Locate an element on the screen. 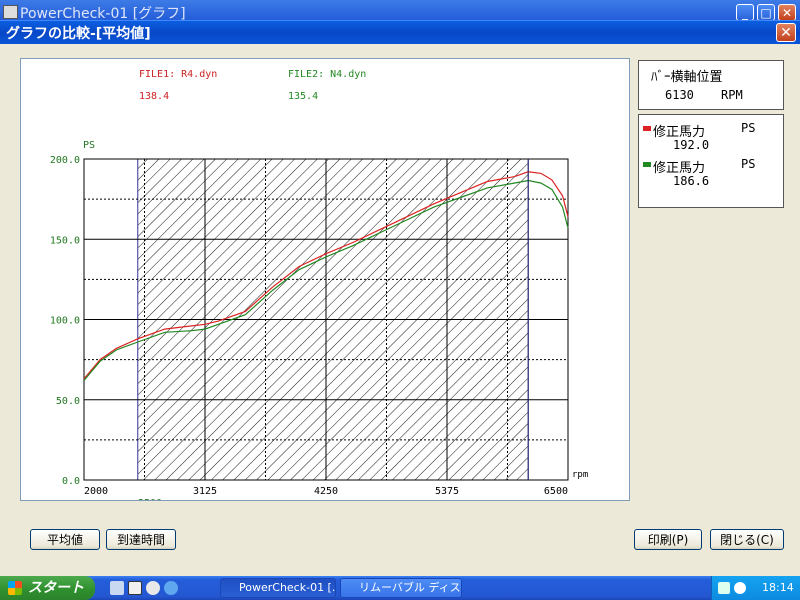  maximize-button: □ is located at coordinates (766, 12).